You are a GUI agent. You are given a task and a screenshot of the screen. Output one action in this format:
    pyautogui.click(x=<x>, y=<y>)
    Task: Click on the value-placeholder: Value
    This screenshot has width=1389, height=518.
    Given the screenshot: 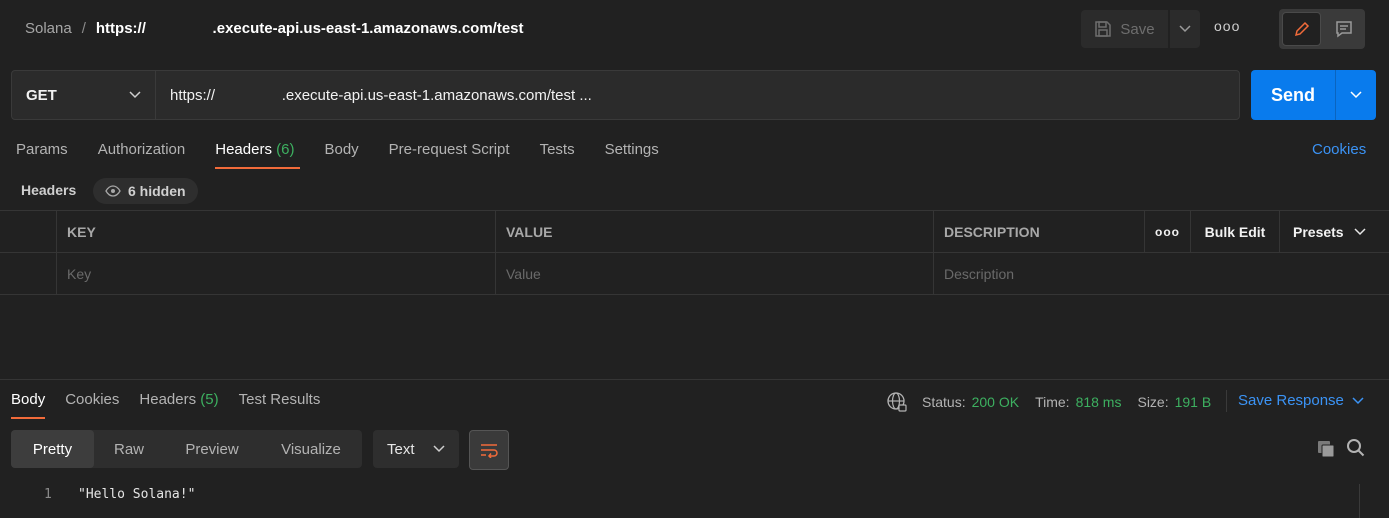 What is the action you would take?
    pyautogui.click(x=523, y=273)
    